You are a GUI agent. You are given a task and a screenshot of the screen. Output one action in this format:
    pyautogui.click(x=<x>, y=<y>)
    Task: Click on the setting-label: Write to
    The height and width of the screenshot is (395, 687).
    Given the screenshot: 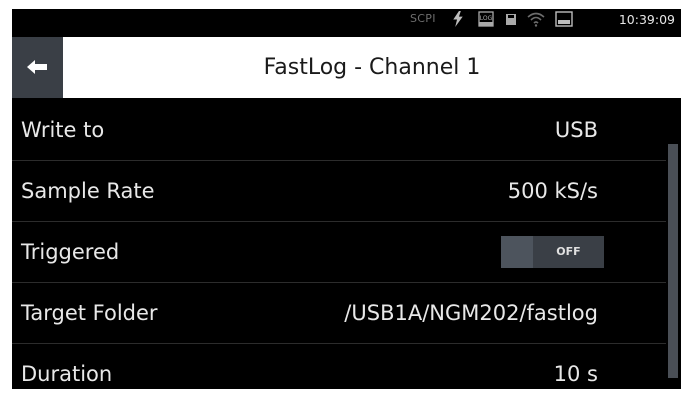 What is the action you would take?
    pyautogui.click(x=63, y=130)
    